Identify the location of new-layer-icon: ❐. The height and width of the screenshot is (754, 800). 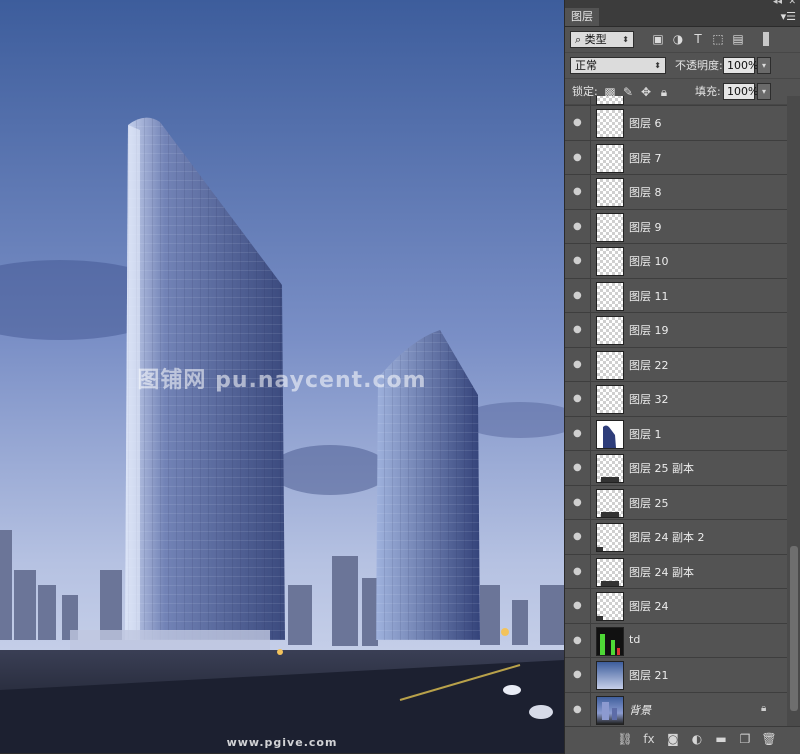
(745, 739).